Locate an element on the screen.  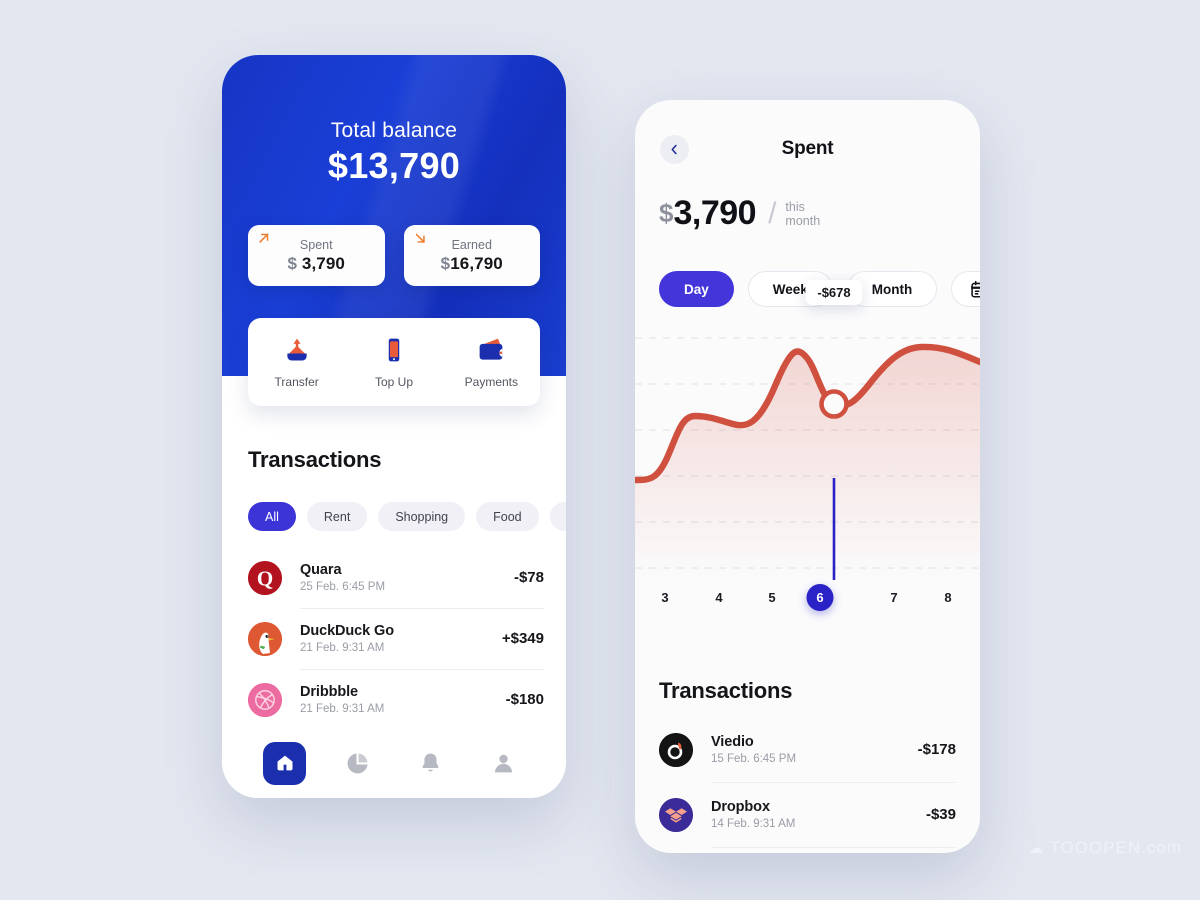
tab-statistics is located at coordinates (357, 763).